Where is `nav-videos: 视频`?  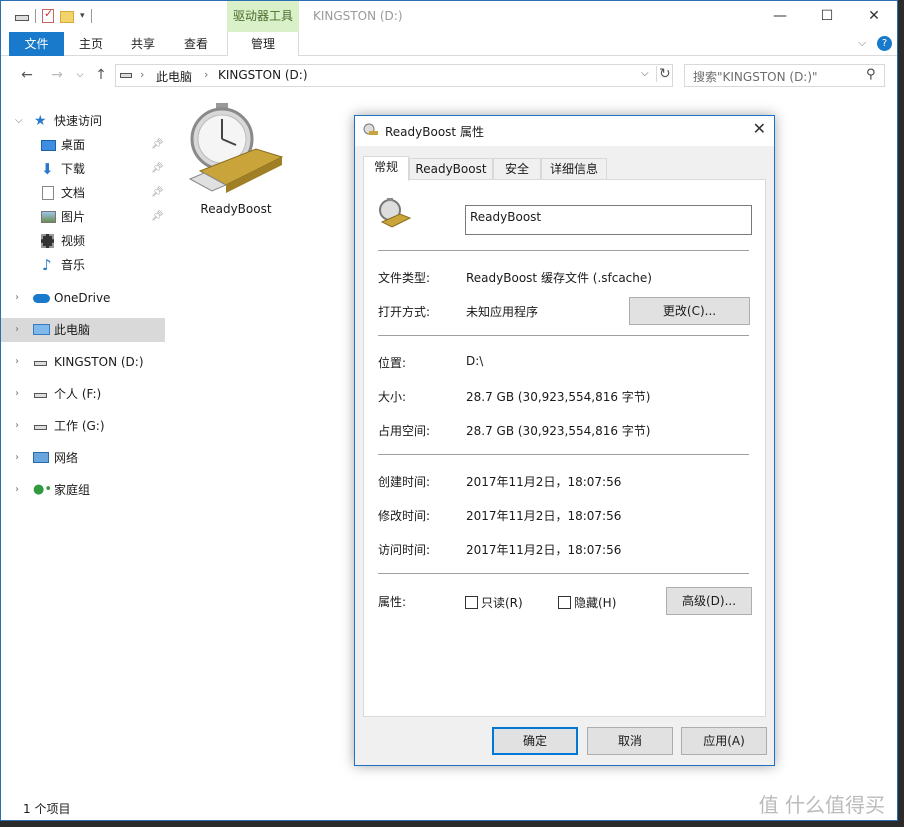 nav-videos: 视频 is located at coordinates (83, 241).